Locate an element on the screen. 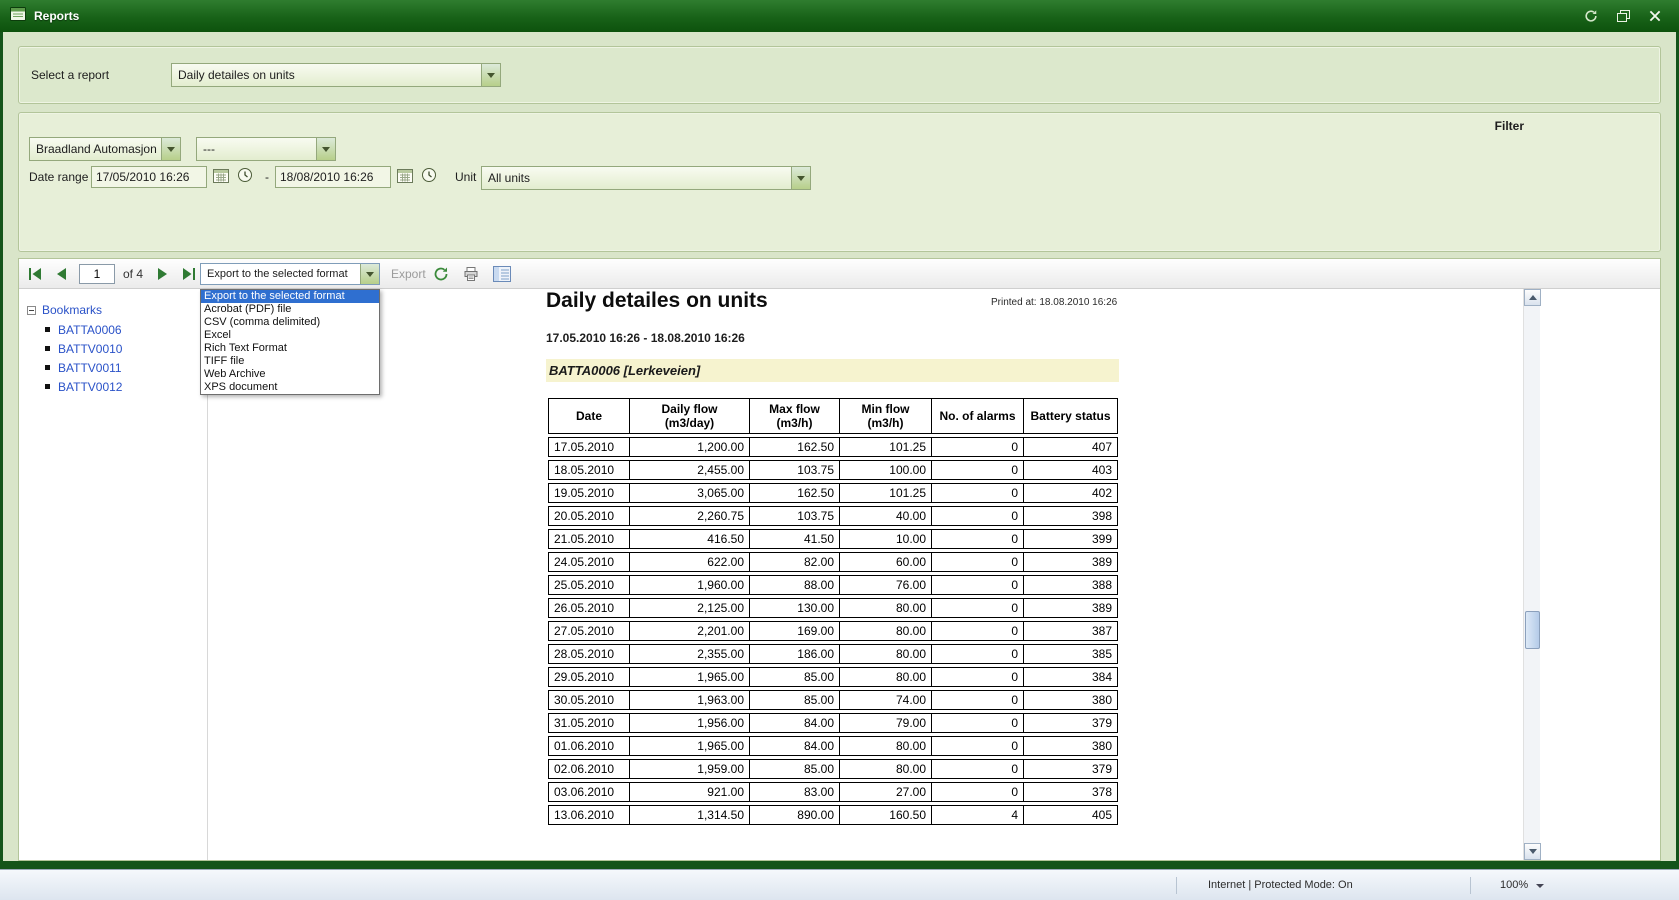 This screenshot has height=900, width=1679. bullet-icon is located at coordinates (47, 367).